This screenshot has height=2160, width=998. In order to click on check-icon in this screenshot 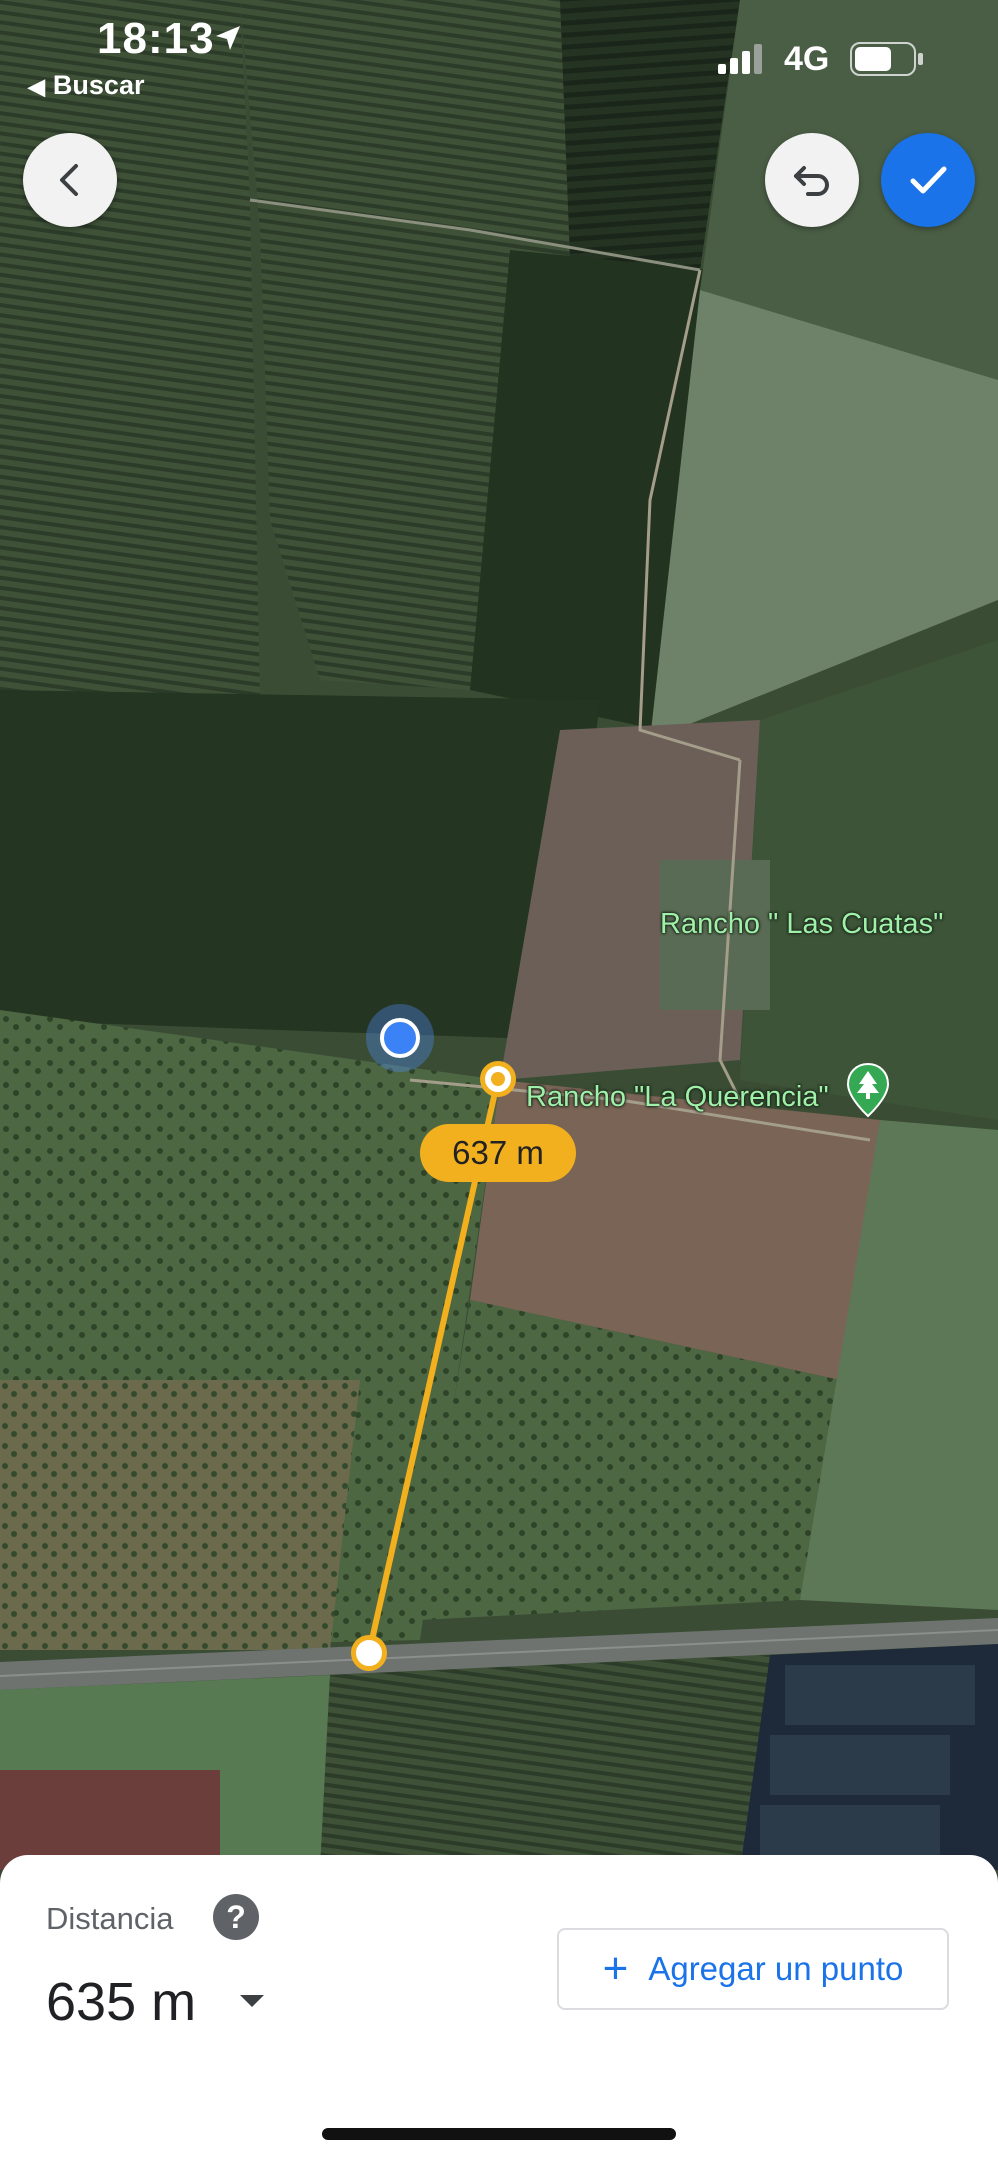, I will do `click(928, 180)`.